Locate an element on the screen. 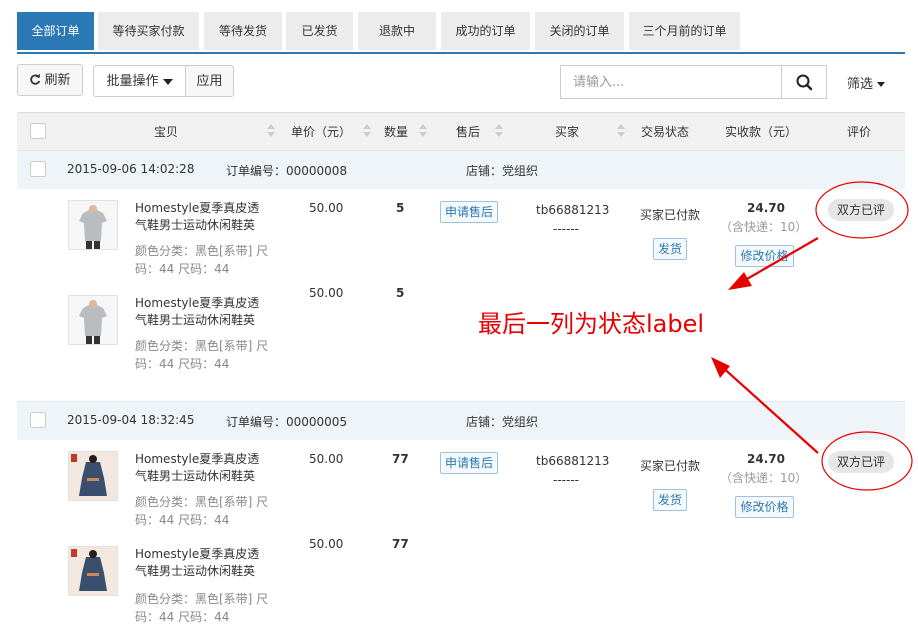 This screenshot has height=631, width=918. annotation-overlay is located at coordinates (812, 336).